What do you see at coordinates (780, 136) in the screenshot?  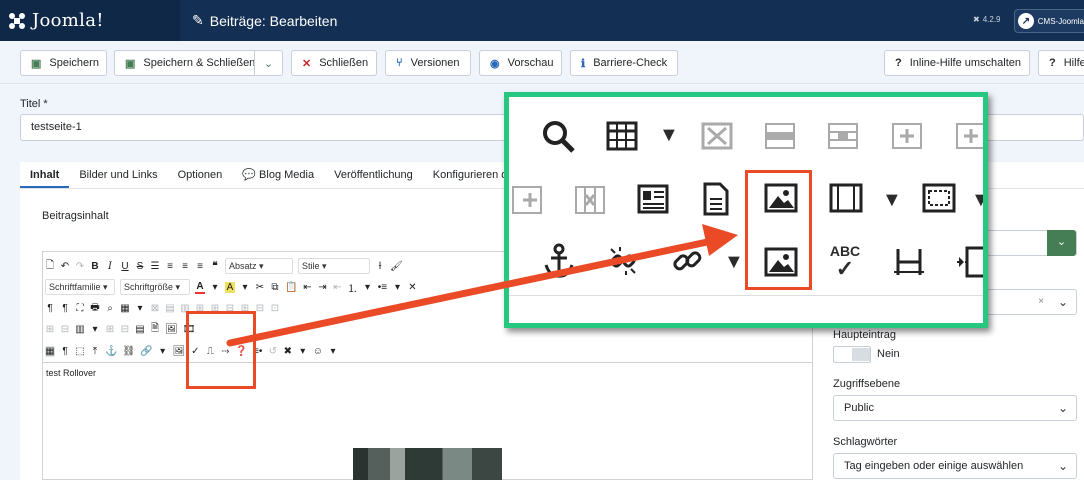 I see `table-row-icon` at bounding box center [780, 136].